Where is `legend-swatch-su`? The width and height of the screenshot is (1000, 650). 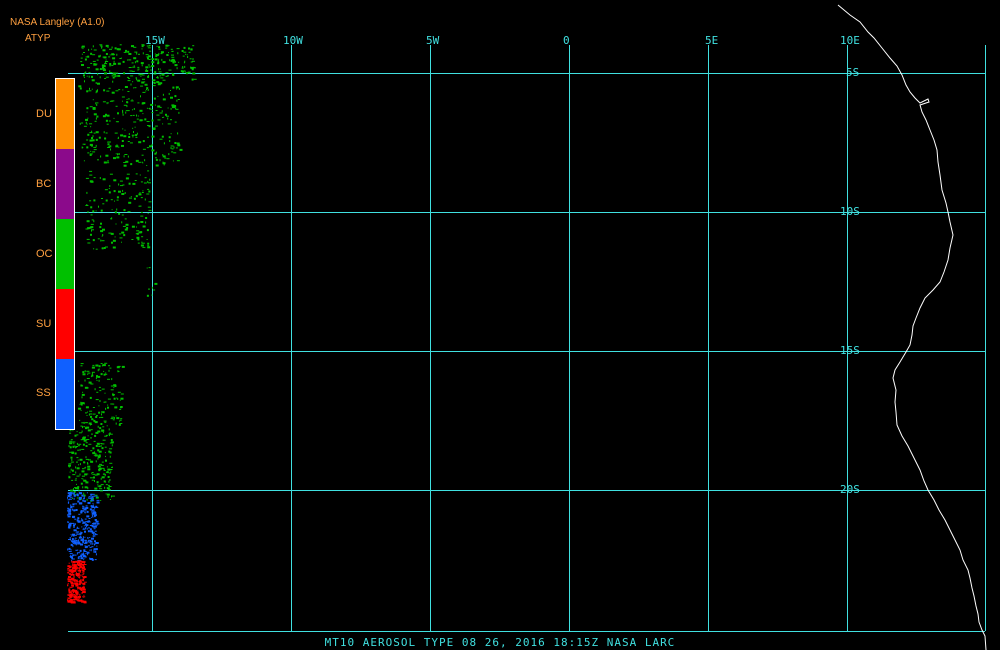
legend-swatch-su is located at coordinates (65, 324).